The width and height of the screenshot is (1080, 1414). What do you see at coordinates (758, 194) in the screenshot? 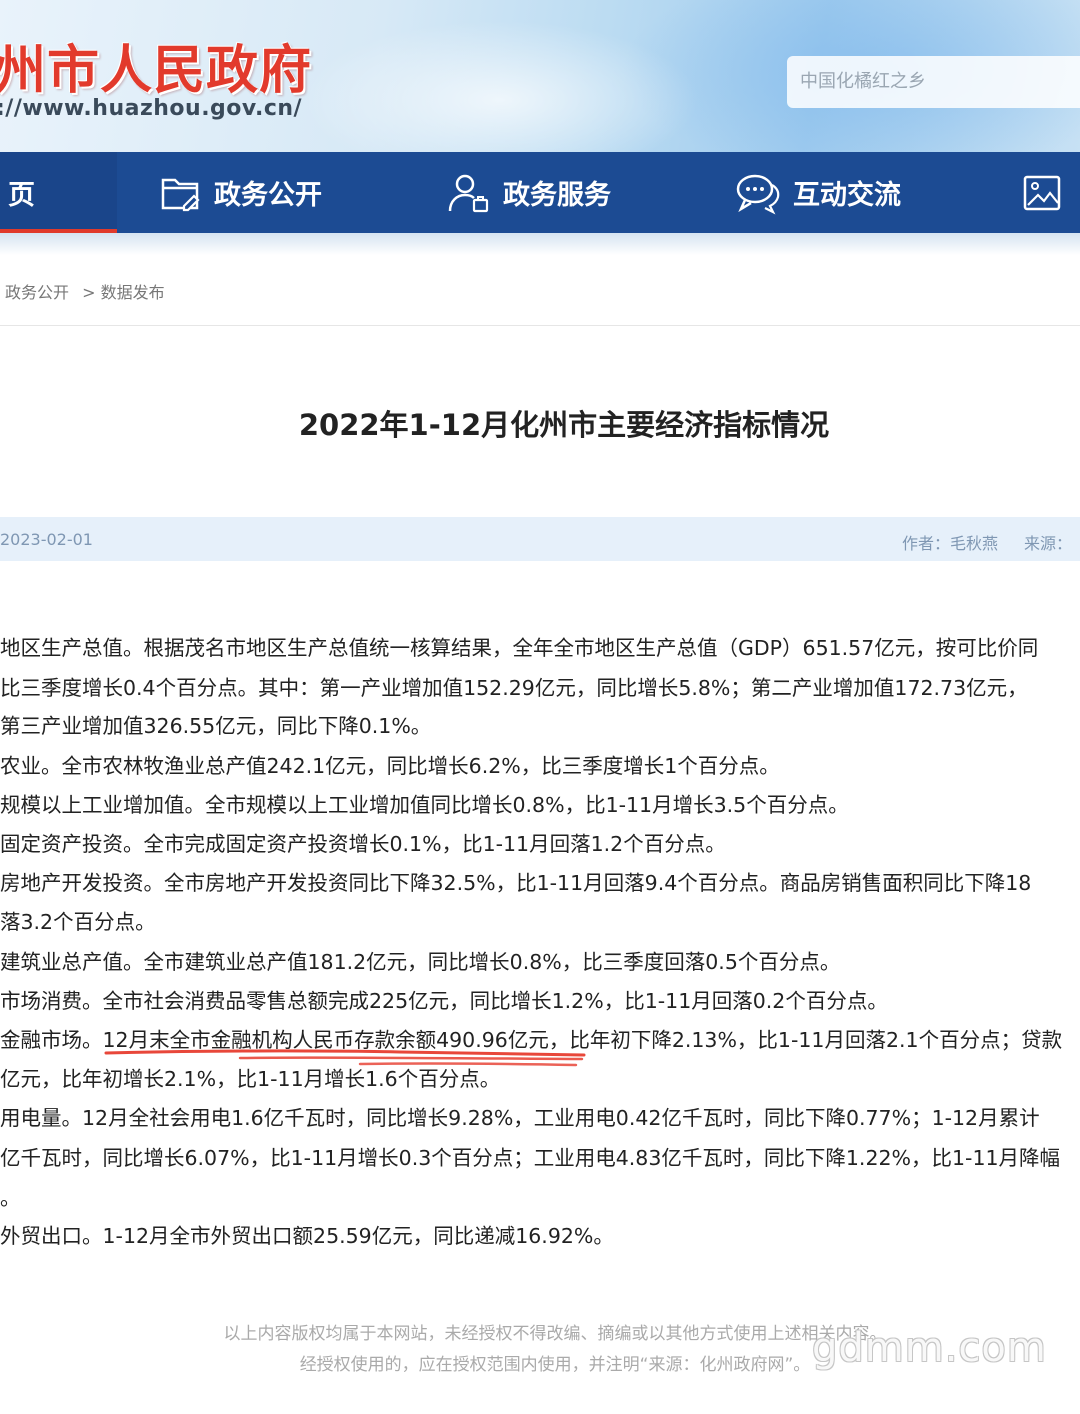
I see `chat-bubble-icon` at bounding box center [758, 194].